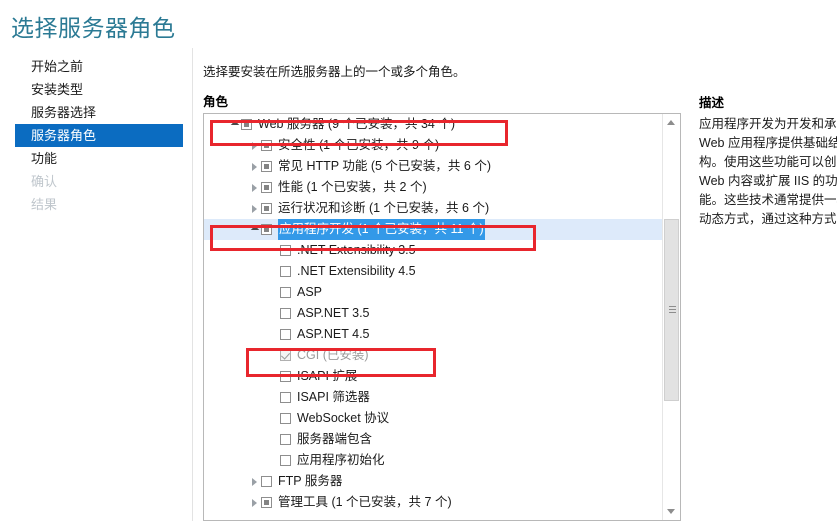 This screenshot has width=837, height=521. Describe the element at coordinates (99, 135) in the screenshot. I see `sidebar-item-3: 服务器角色` at that location.